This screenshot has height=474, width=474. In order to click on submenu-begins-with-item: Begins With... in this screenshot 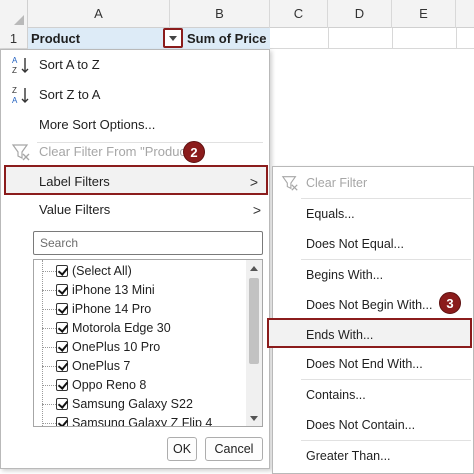, I will do `click(373, 275)`.